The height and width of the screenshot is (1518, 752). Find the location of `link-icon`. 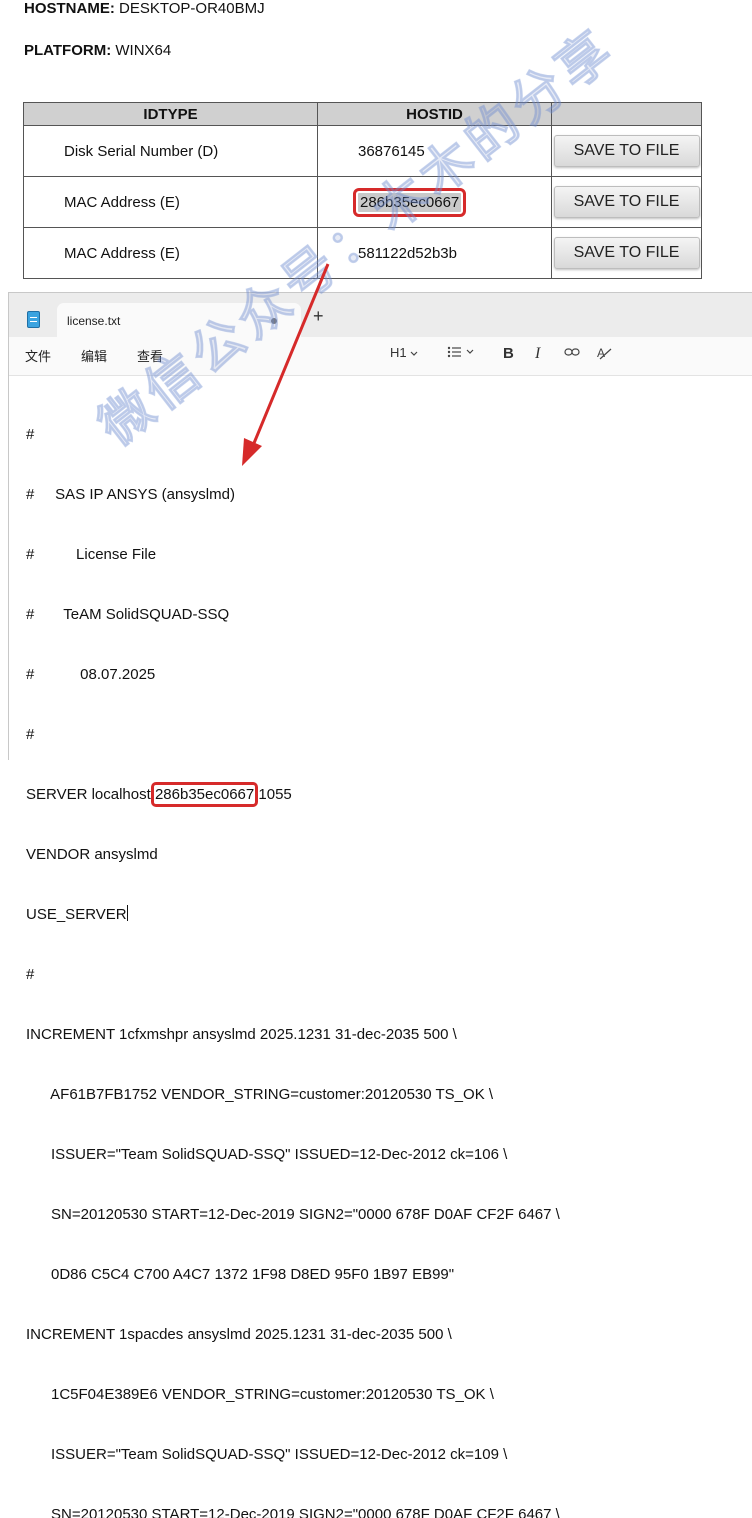

link-icon is located at coordinates (572, 352).